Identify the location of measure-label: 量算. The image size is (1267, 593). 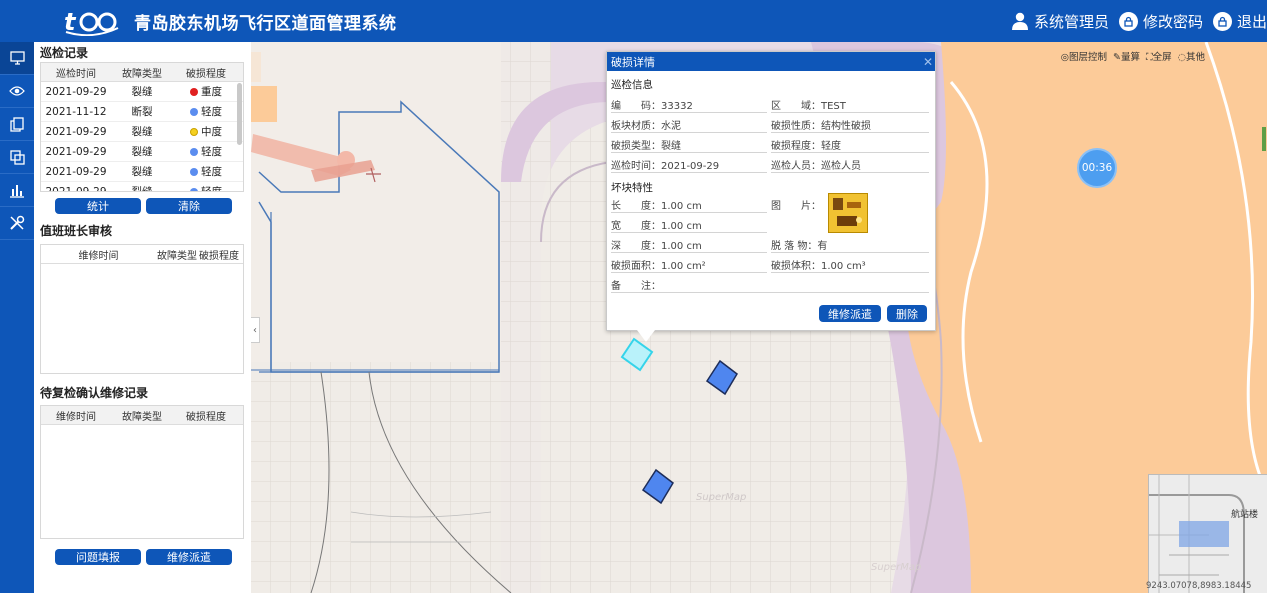
(1131, 57).